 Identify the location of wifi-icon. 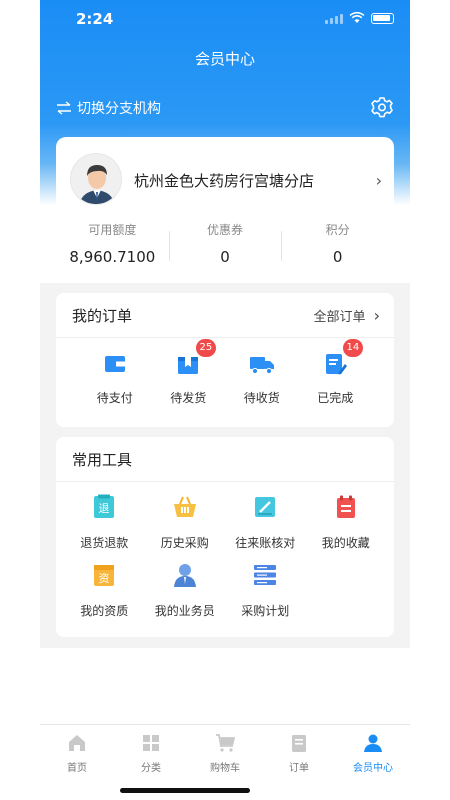
(357, 17).